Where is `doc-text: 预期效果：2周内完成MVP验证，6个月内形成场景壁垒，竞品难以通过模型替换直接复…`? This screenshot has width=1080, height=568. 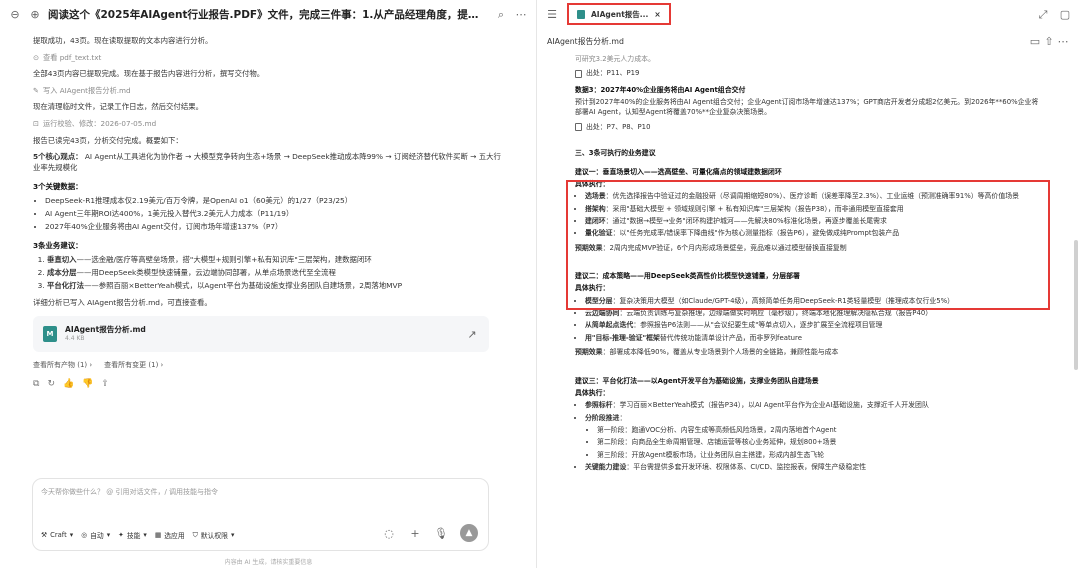
doc-text: 预期效果：2周内完成MVP验证，6个月内形成场景壁垒，竞品难以通过模型替换直接复… is located at coordinates (809, 248).